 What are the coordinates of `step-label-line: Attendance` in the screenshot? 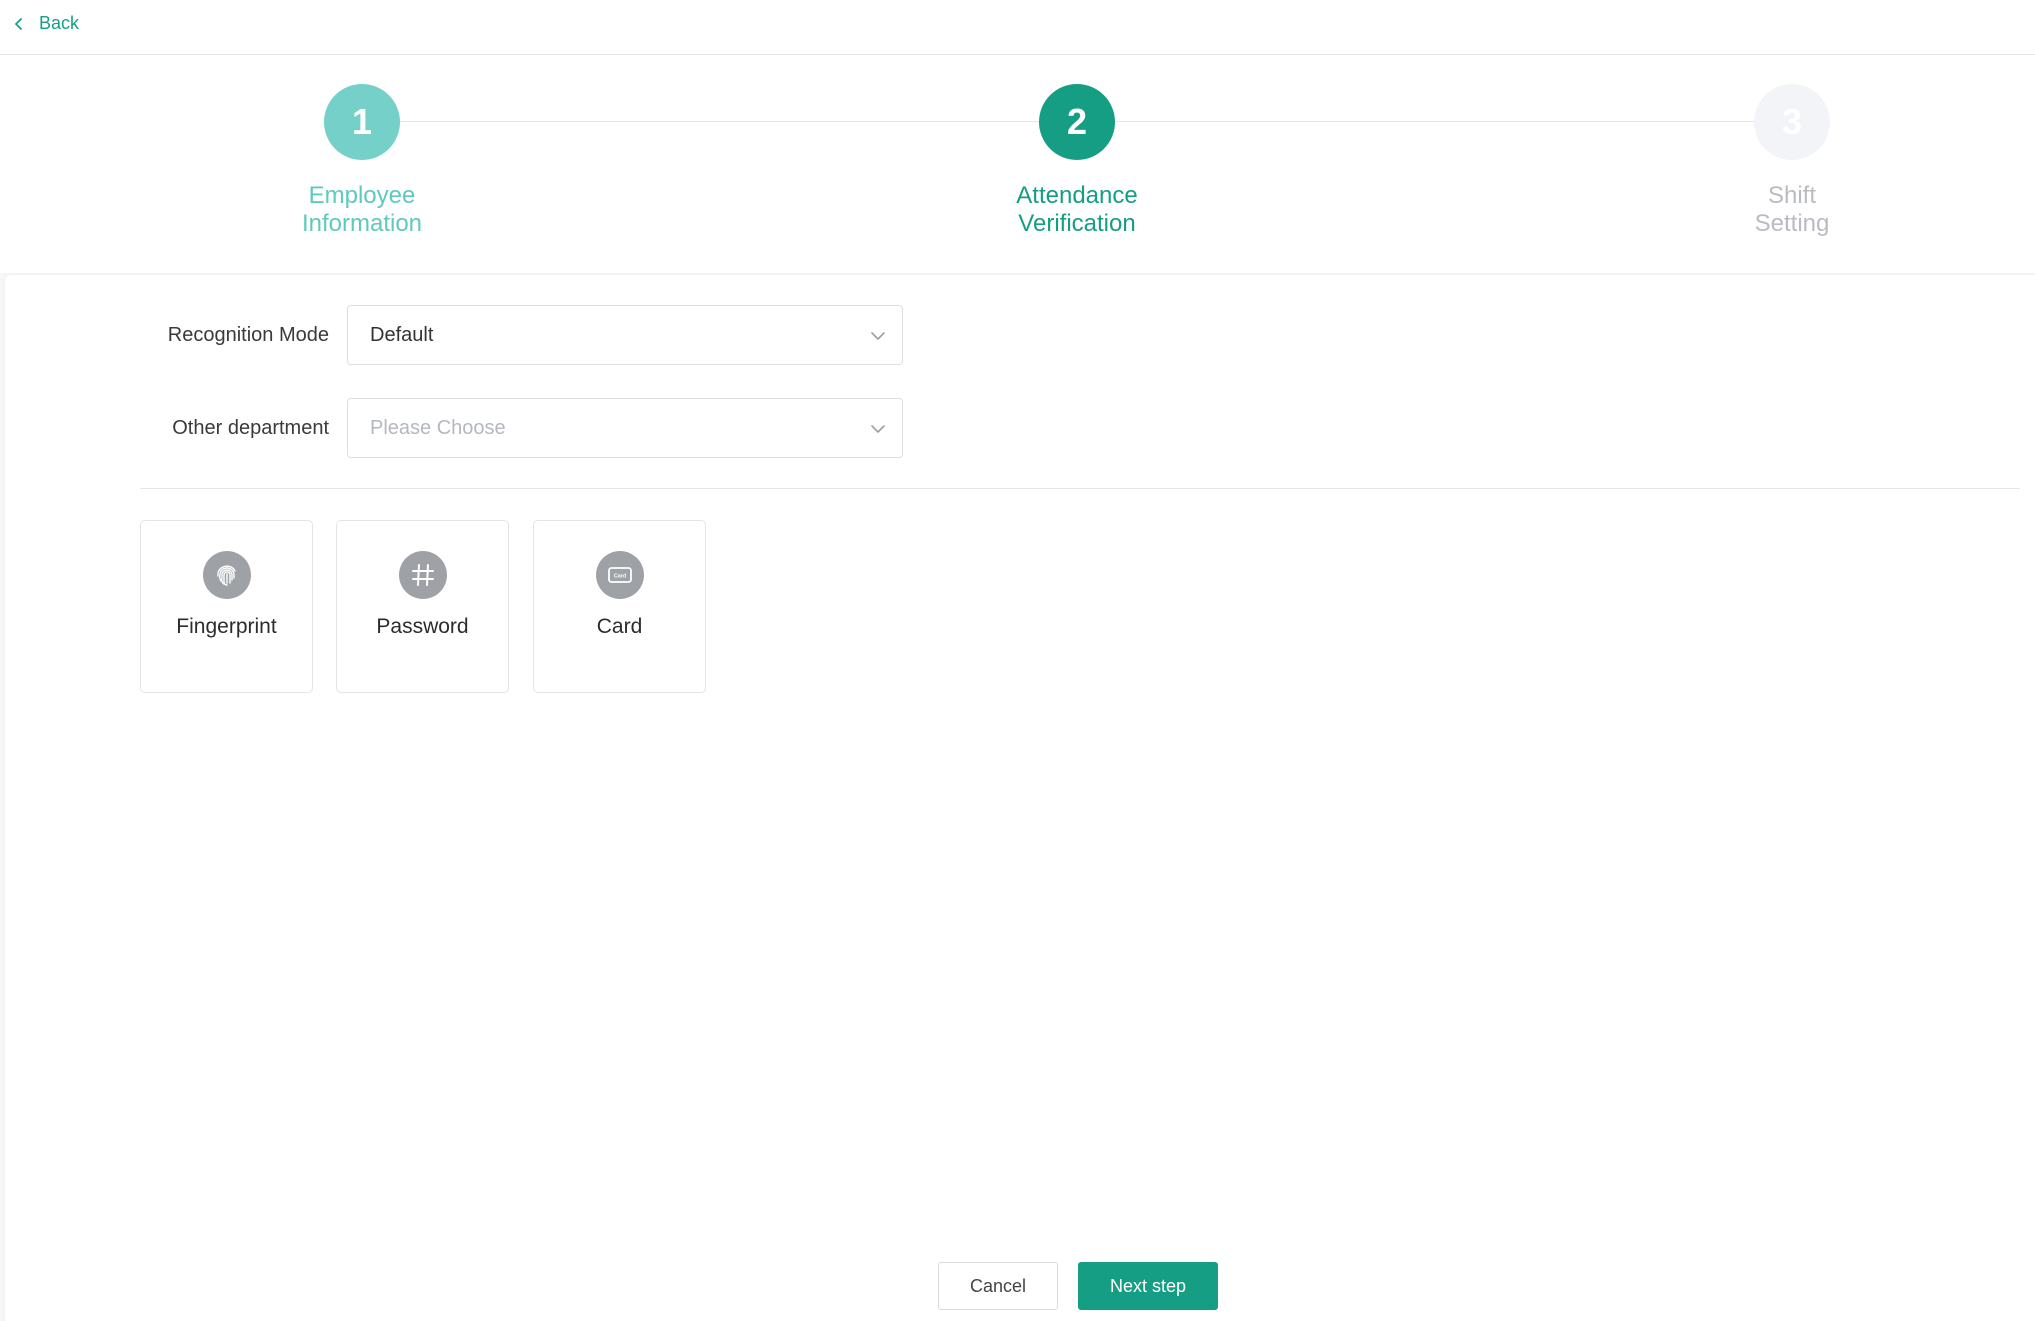 It's located at (1077, 195).